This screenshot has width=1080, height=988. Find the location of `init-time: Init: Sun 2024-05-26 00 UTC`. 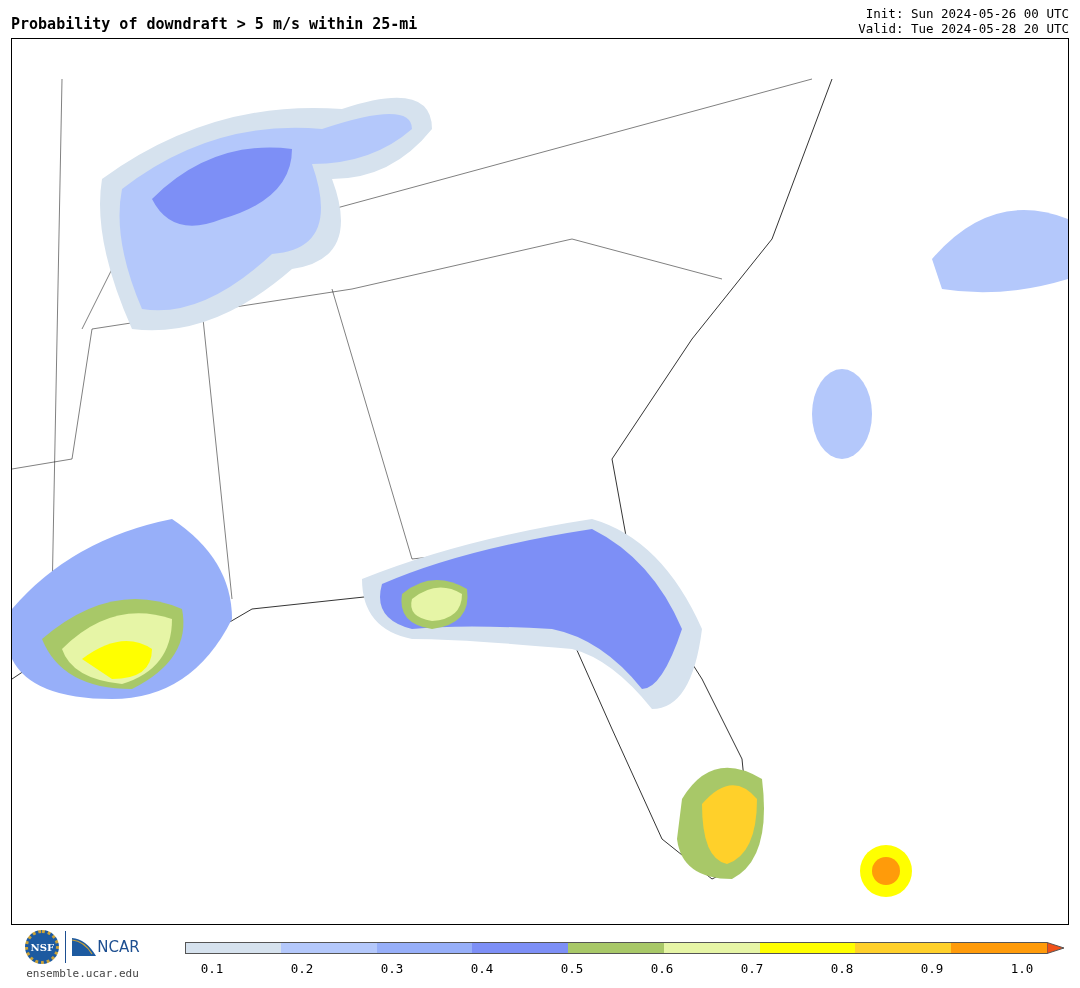

init-time: Init: Sun 2024-05-26 00 UTC is located at coordinates (967, 13).